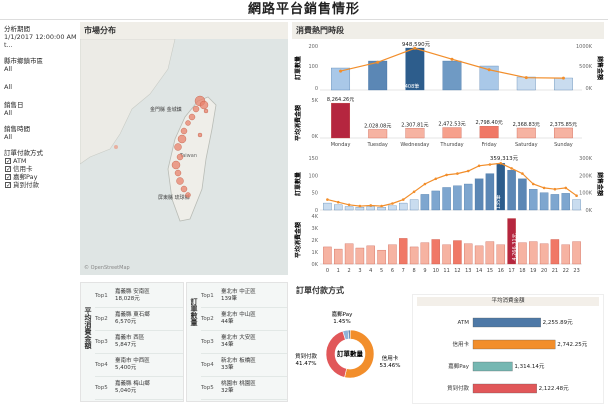 The height and width of the screenshot is (406, 608). Describe the element at coordinates (244, 319) in the screenshot. I see `order-count-row: Top2 臺北市 中山區 44筆` at that location.